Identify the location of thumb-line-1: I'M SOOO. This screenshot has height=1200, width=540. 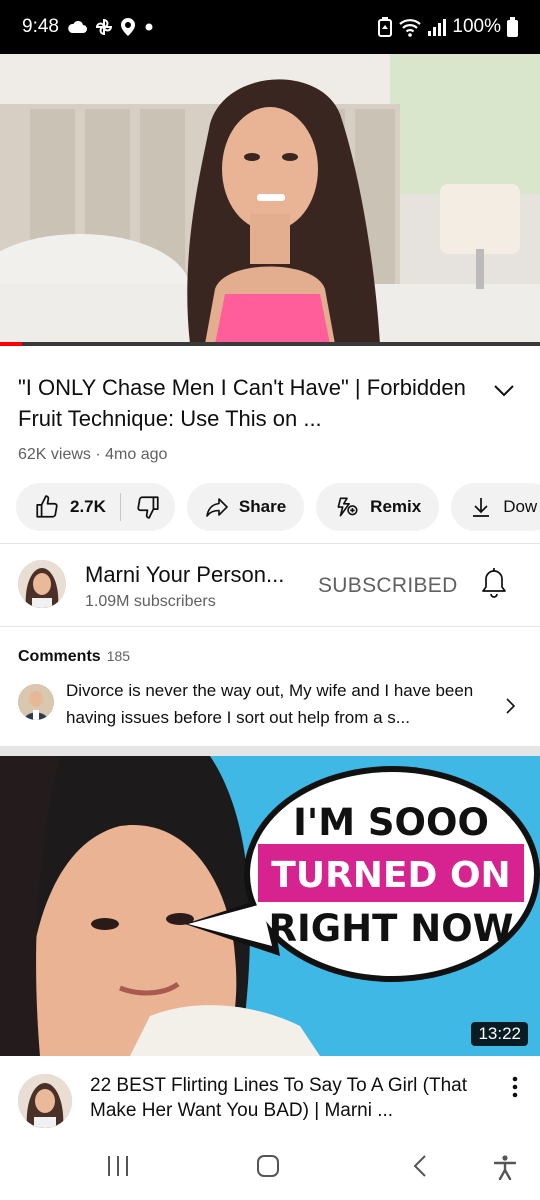
(391, 822).